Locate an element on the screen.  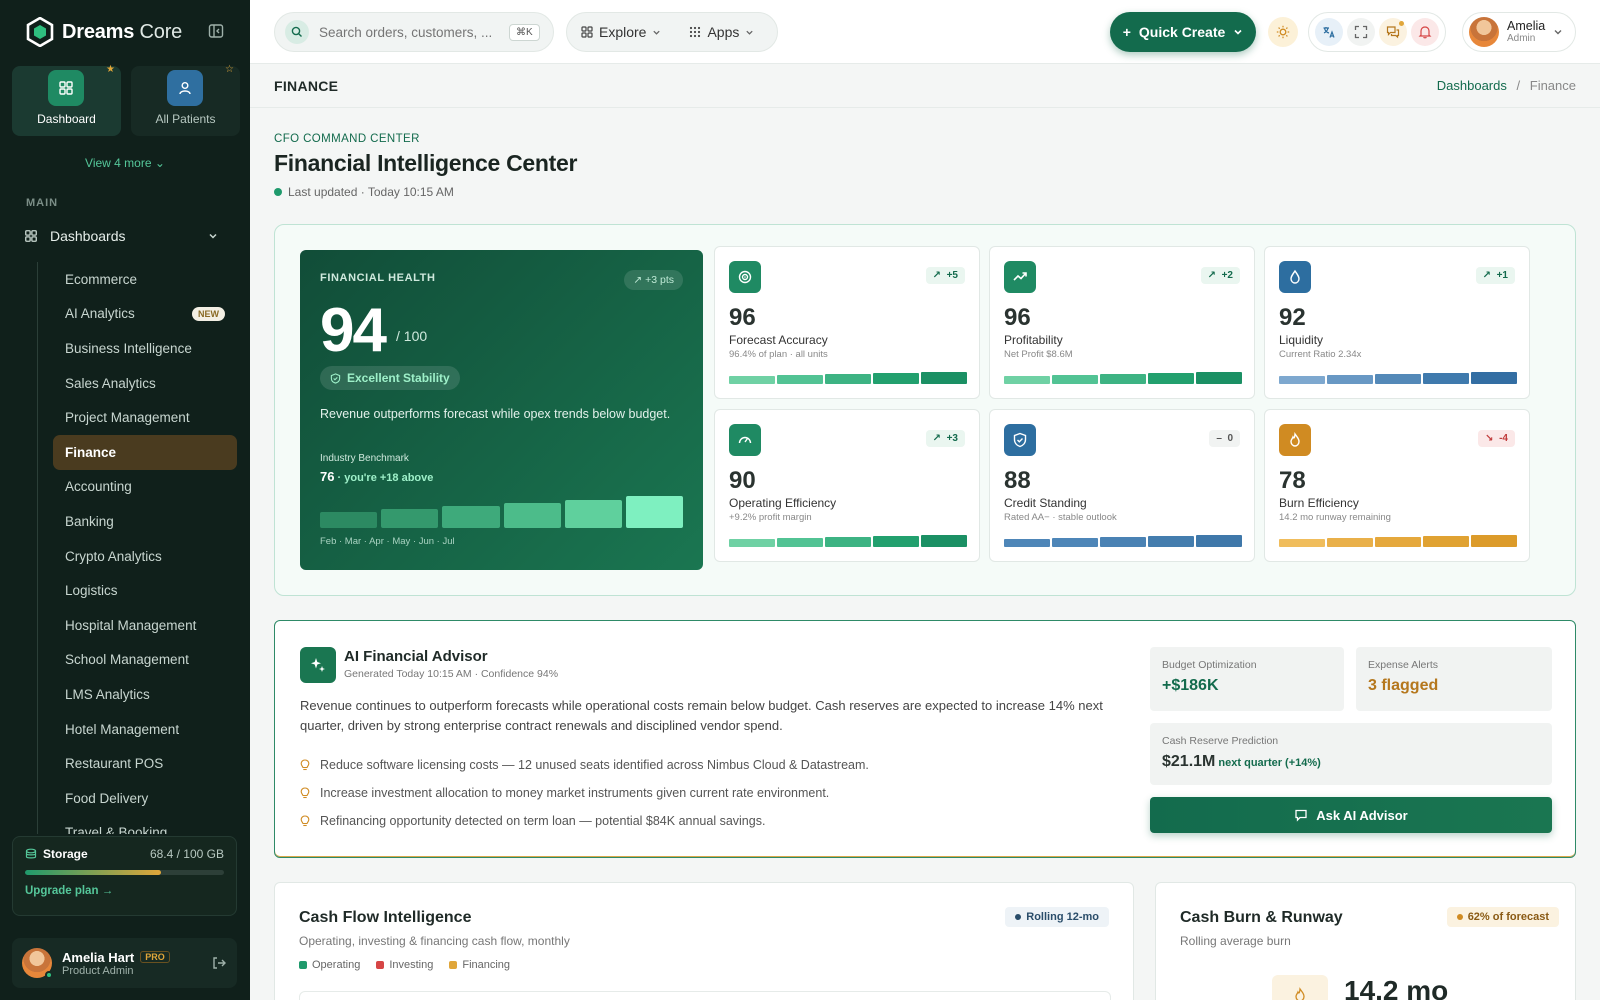
sidebar-item-banking: Banking is located at coordinates (145, 521).